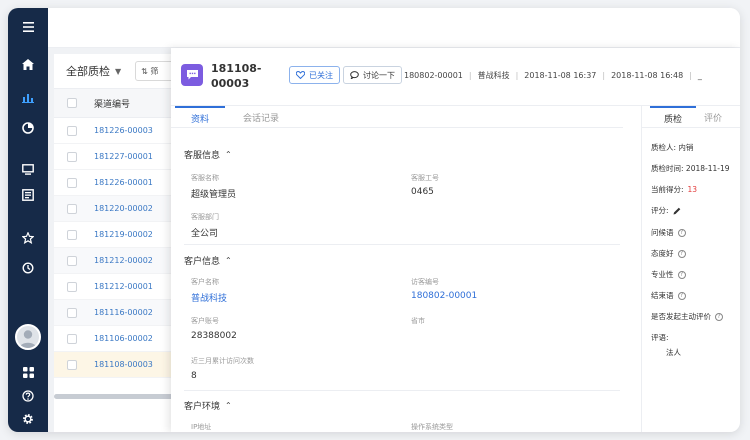 The height and width of the screenshot is (440, 750). I want to click on top-bar, so click(394, 28).